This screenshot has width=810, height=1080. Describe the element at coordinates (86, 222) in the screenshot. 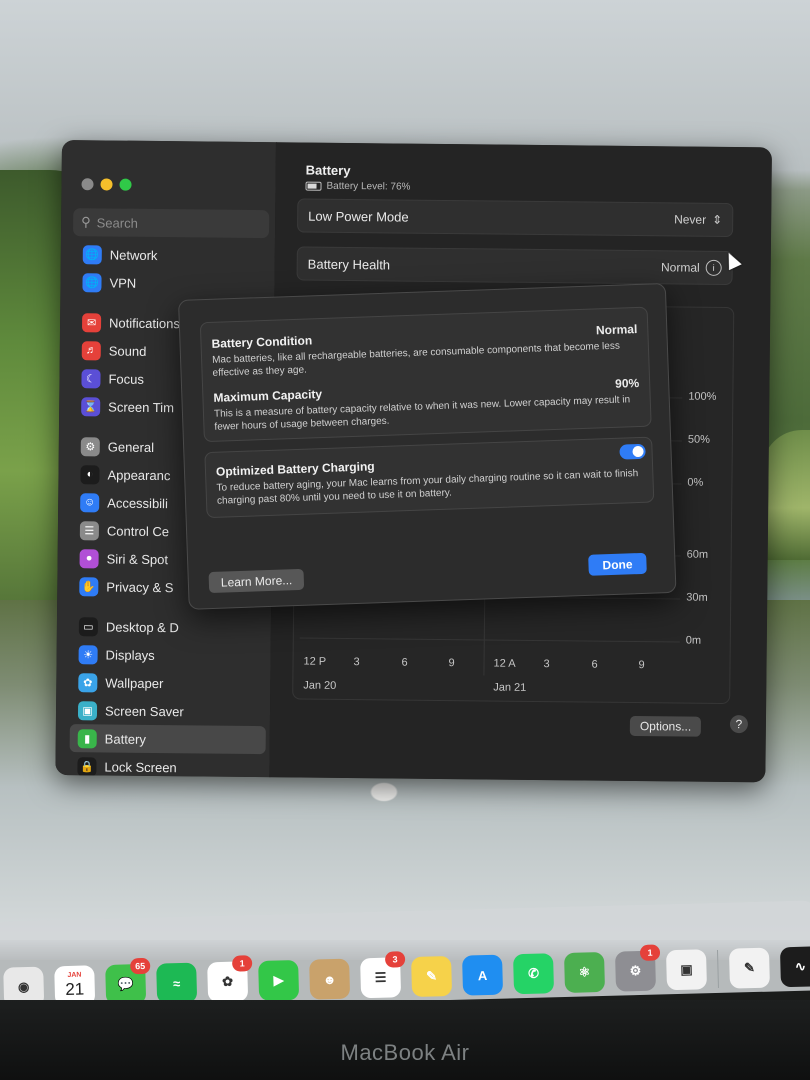

I see `search-icon: ⚲` at that location.